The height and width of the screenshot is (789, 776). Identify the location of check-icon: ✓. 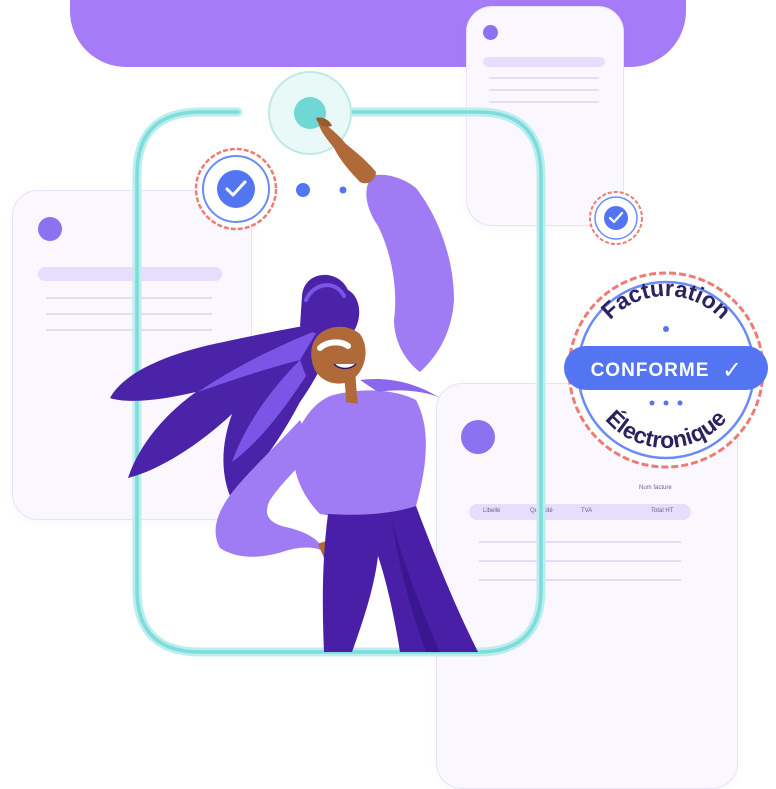
(732, 370).